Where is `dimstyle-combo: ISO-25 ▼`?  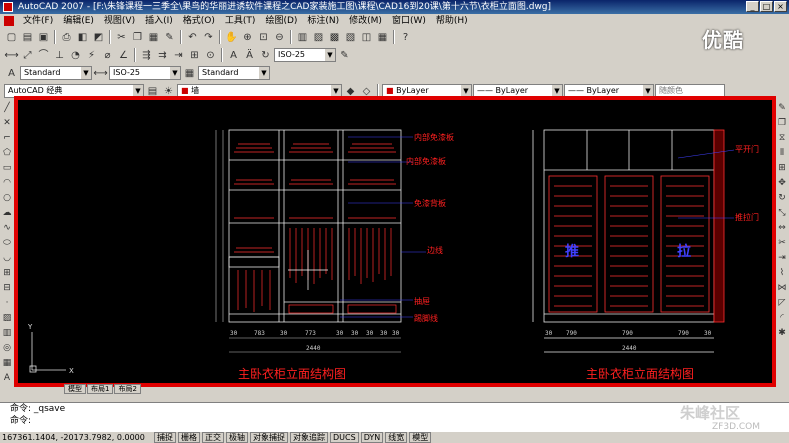 dimstyle-combo: ISO-25 ▼ is located at coordinates (305, 55).